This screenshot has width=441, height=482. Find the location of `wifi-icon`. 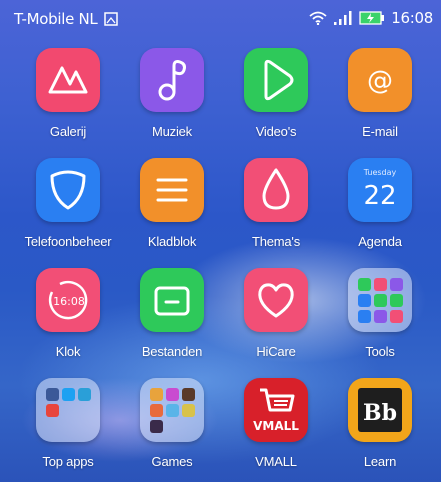

wifi-icon is located at coordinates (318, 18).